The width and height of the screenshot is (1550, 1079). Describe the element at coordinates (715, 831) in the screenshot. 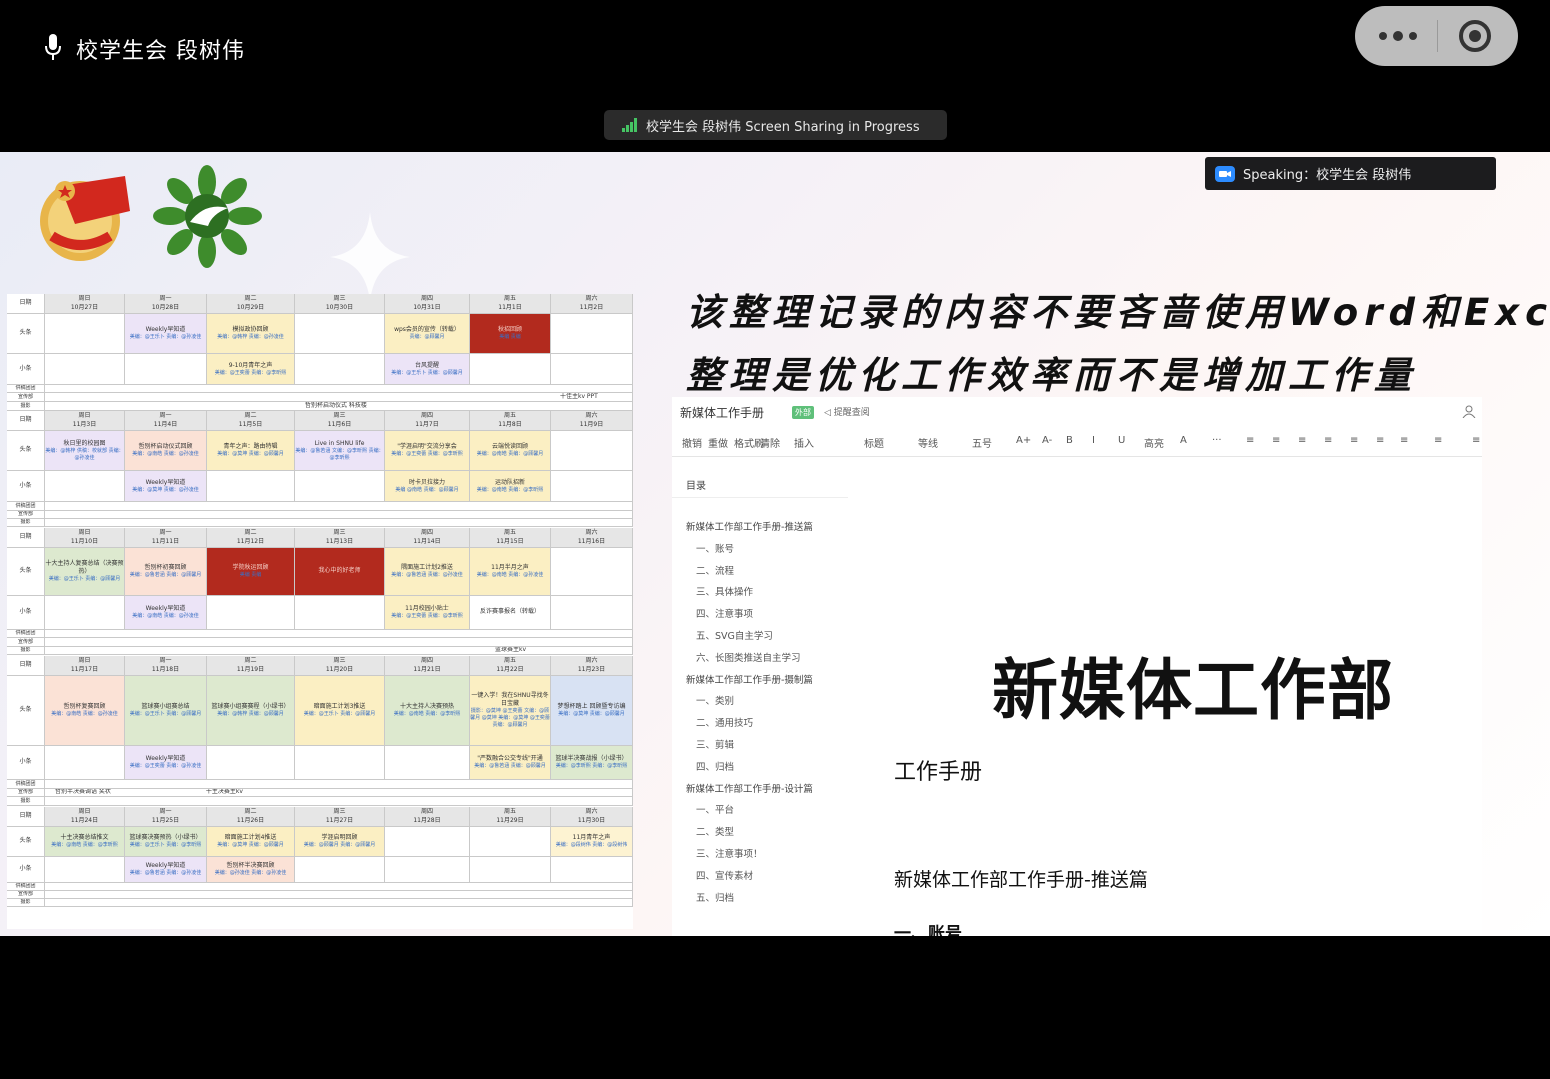

I see `toc-item: 二、类型` at that location.